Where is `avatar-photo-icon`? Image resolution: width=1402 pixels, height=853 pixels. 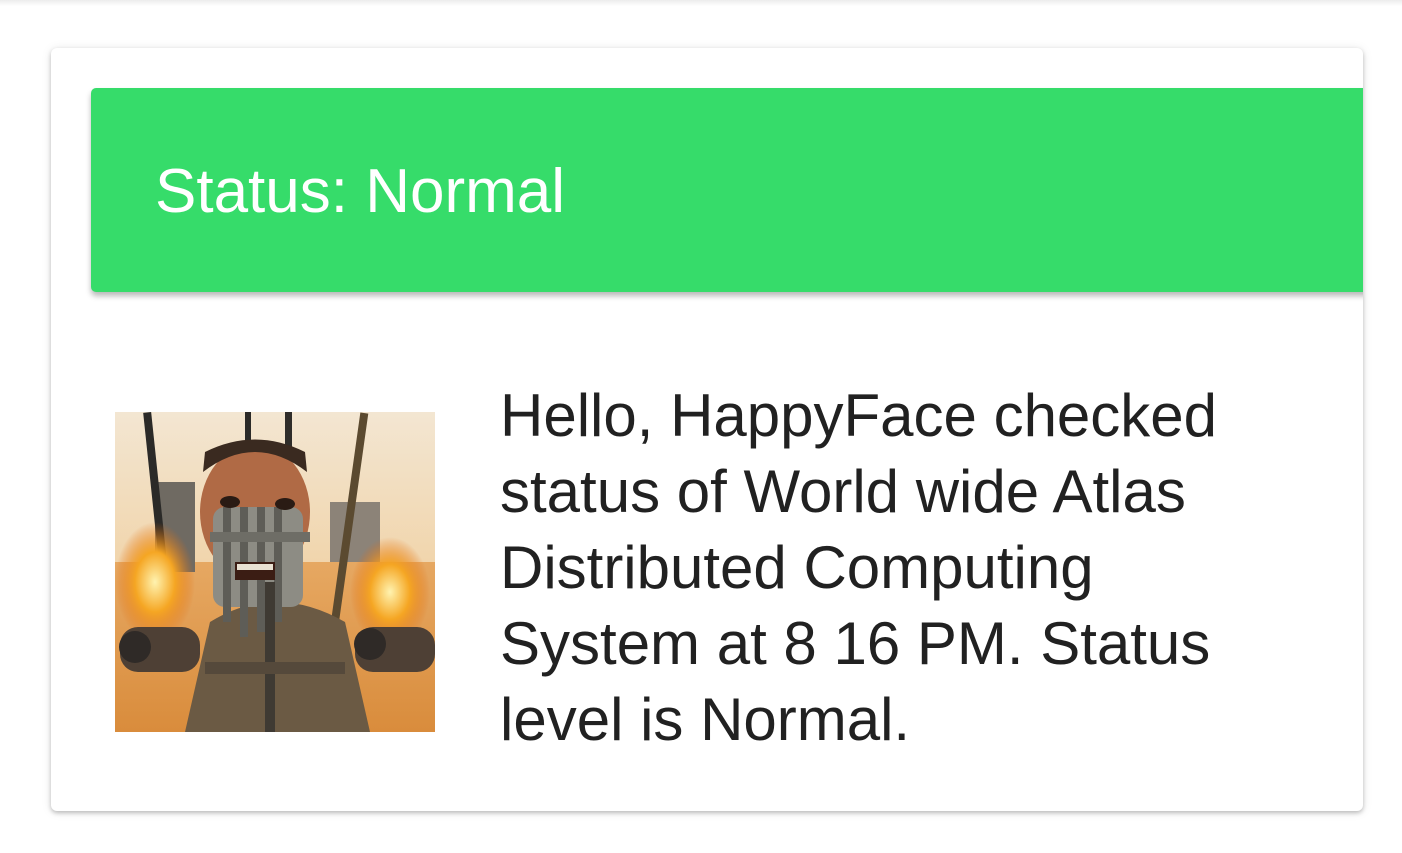 avatar-photo-icon is located at coordinates (275, 572).